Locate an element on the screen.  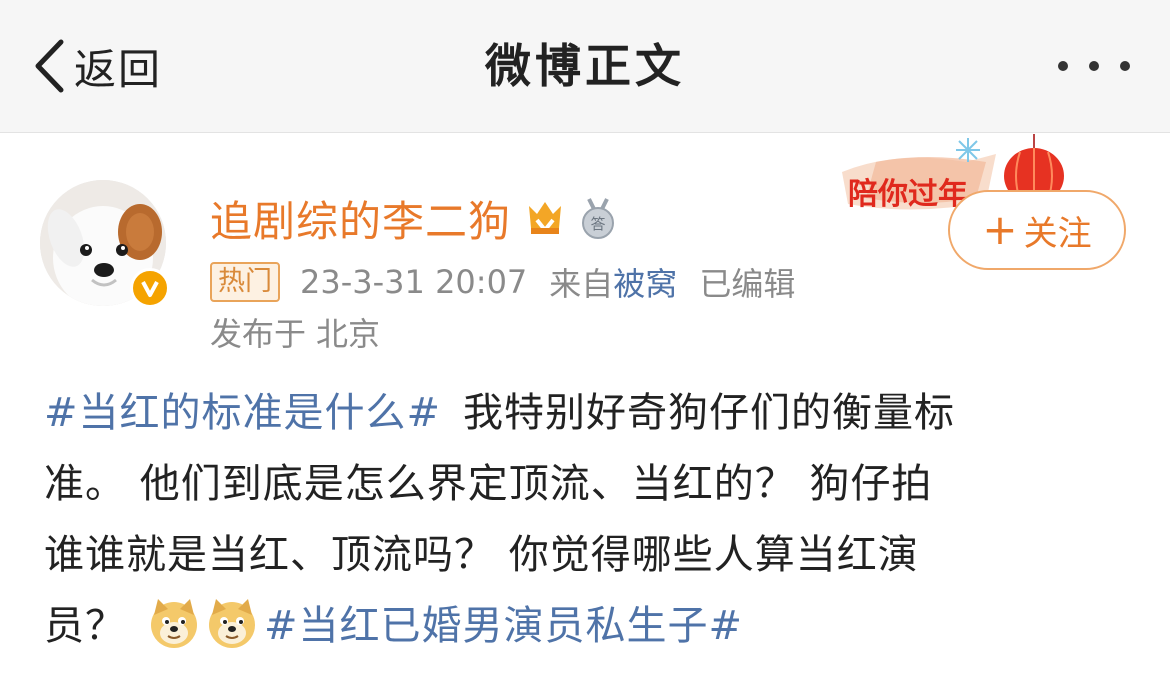
post-line: 员？ #当红已婚男演员私生子# is located at coordinates (589, 626).